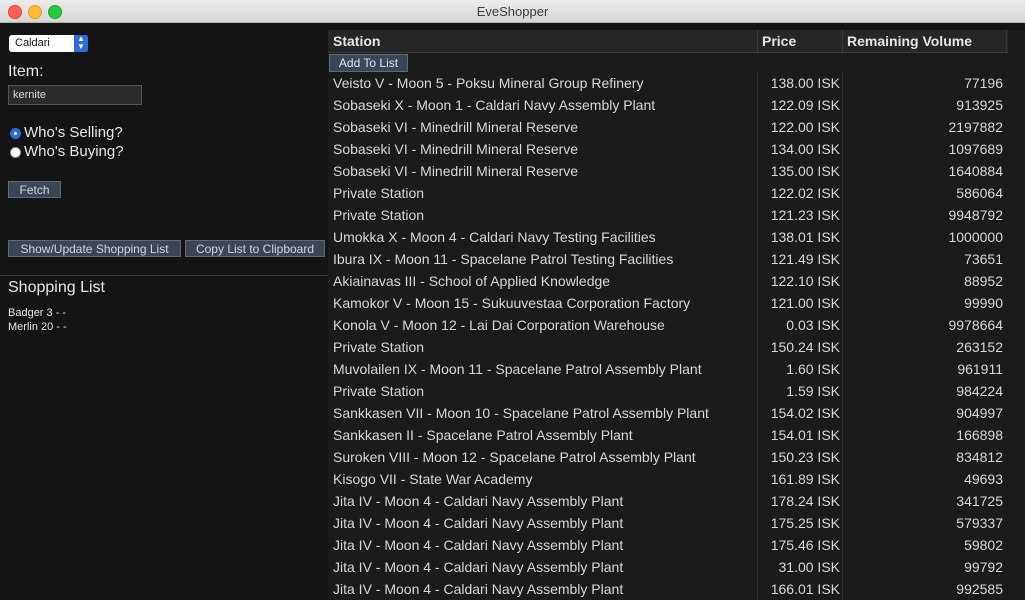  I want to click on header-station: Station, so click(543, 41).